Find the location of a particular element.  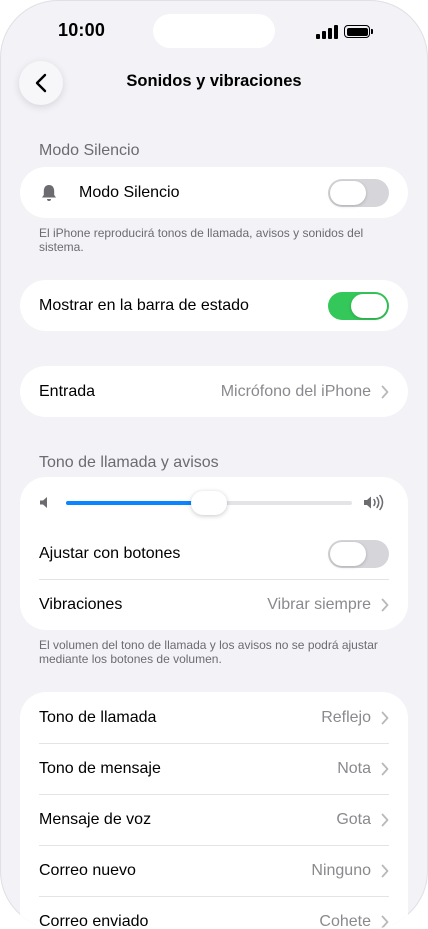

volume-slider-fill is located at coordinates (137, 503).